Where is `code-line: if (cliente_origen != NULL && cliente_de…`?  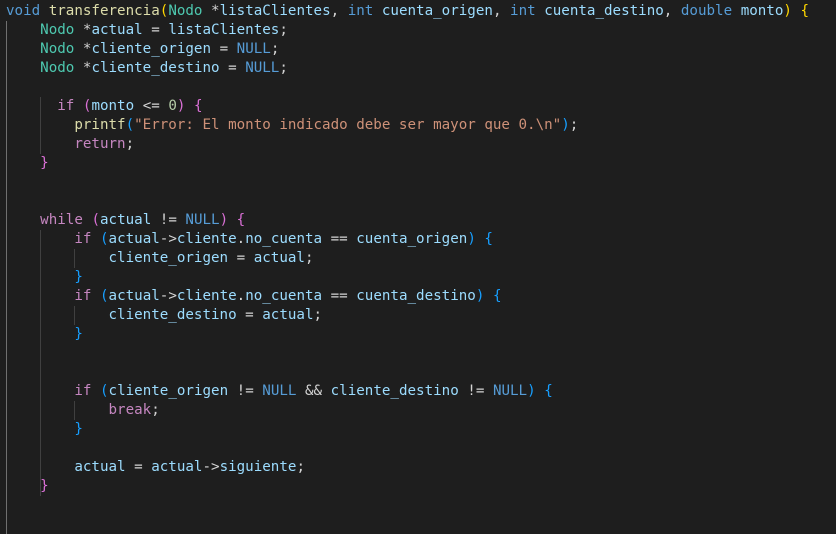 code-line: if (cliente_origen != NULL && cliente_de… is located at coordinates (421, 391).